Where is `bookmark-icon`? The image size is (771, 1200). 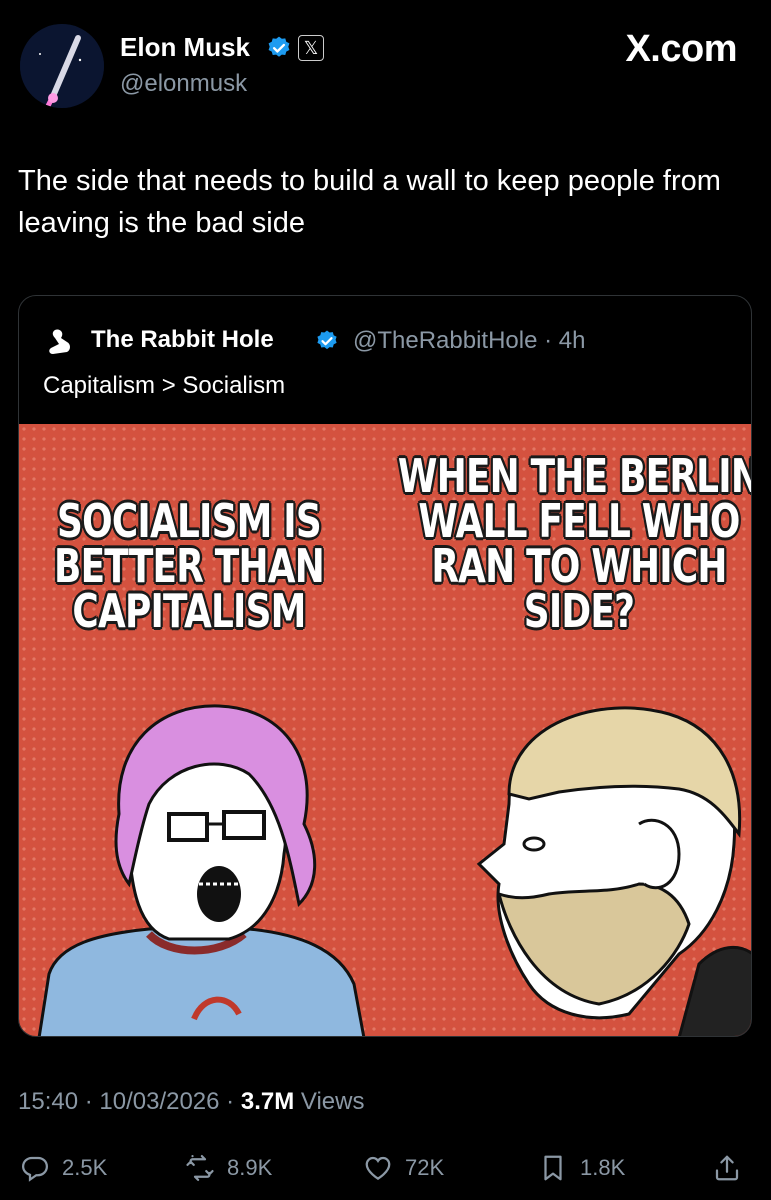
bookmark-icon is located at coordinates (553, 1168).